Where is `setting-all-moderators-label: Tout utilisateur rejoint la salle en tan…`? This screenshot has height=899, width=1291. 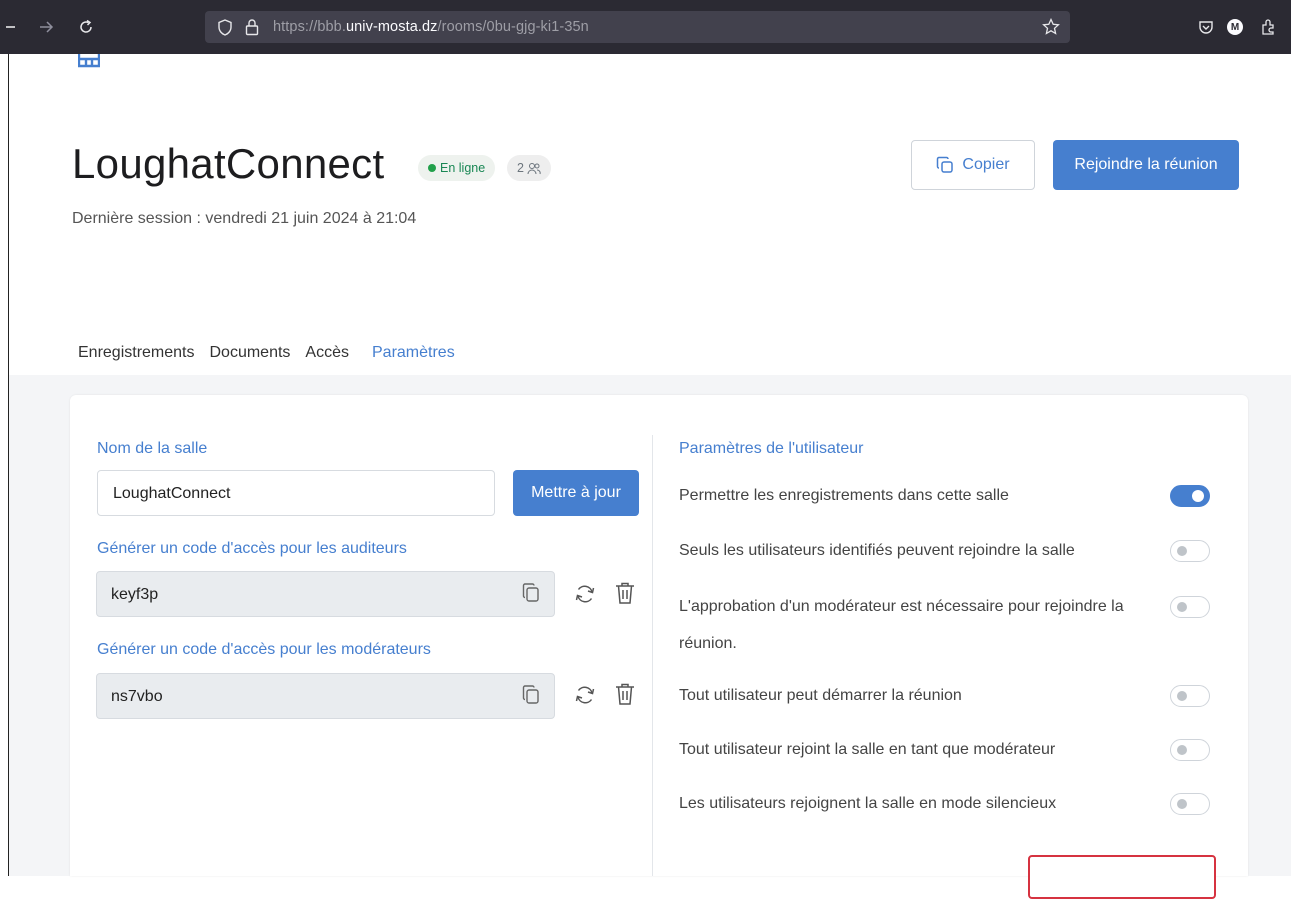 setting-all-moderators-label: Tout utilisateur rejoint la salle en tan… is located at coordinates (867, 749).